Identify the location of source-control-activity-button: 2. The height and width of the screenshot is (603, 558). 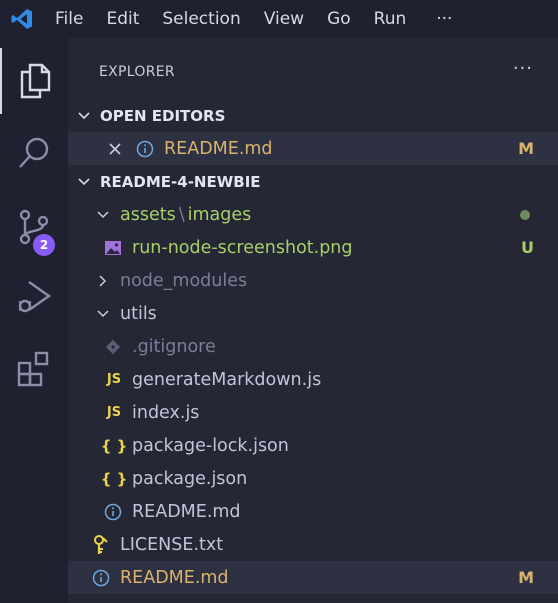
(34, 227).